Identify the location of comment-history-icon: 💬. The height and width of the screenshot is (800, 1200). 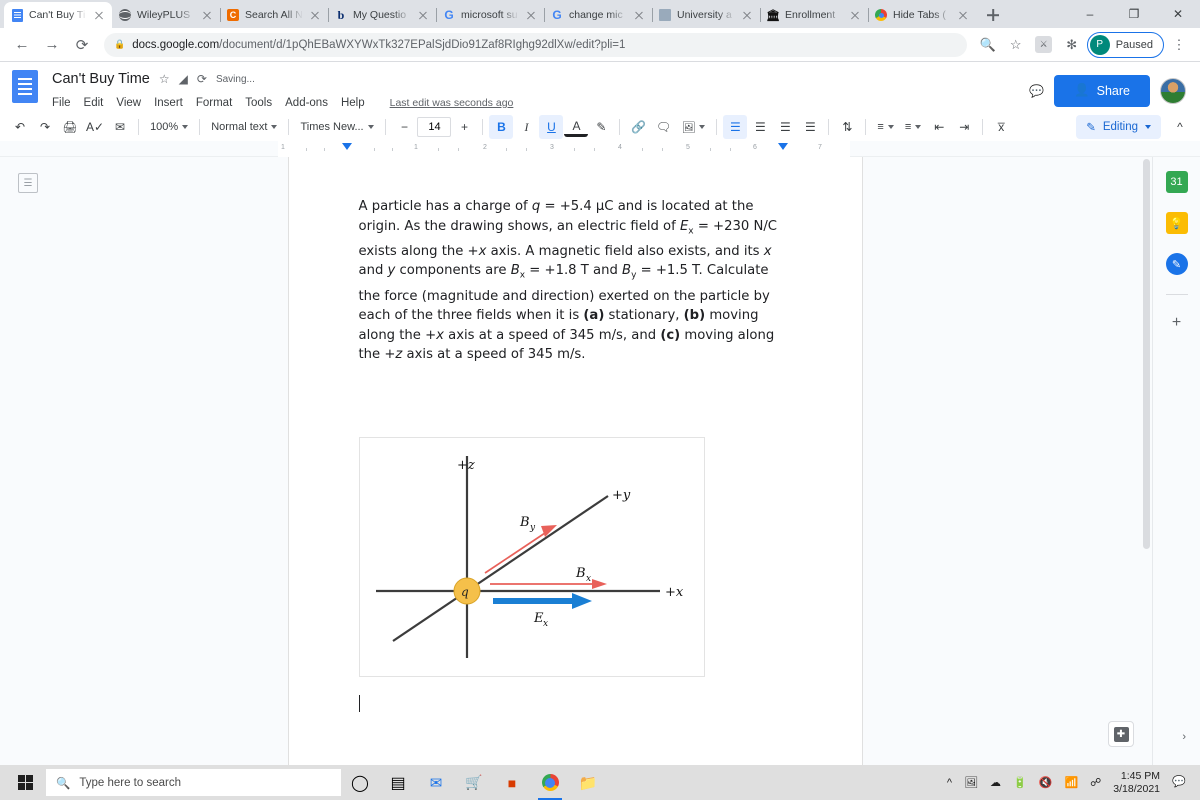
(1036, 91).